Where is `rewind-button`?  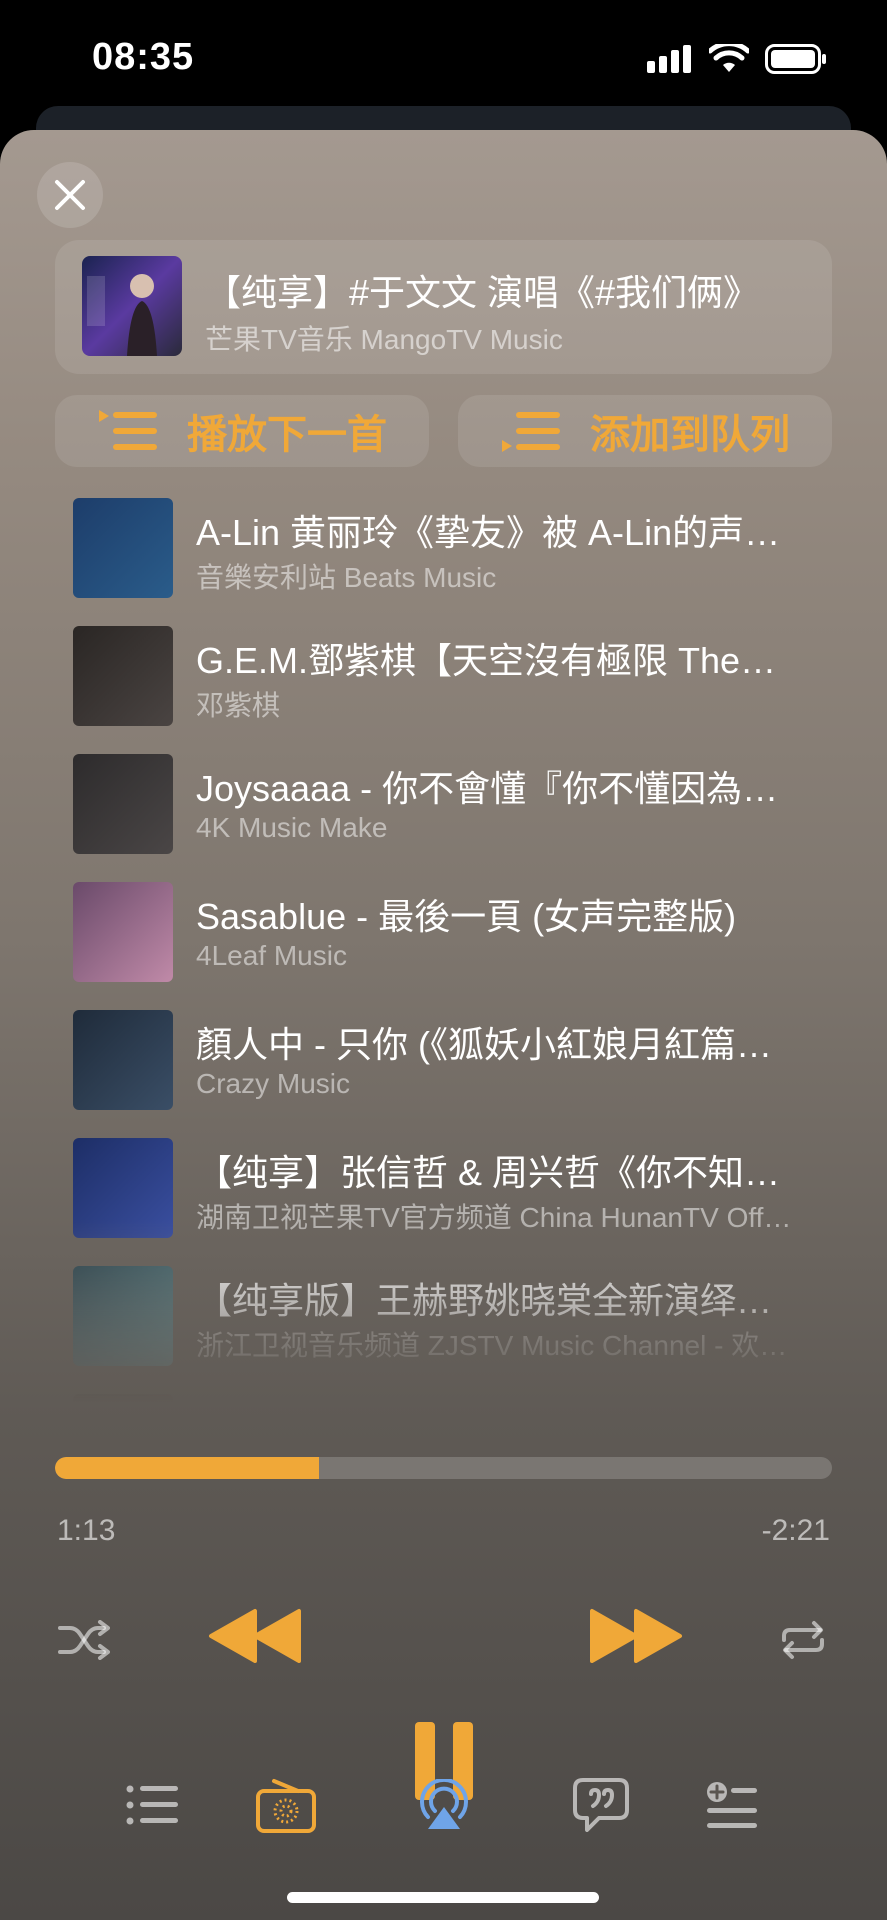 rewind-button is located at coordinates (255, 1636).